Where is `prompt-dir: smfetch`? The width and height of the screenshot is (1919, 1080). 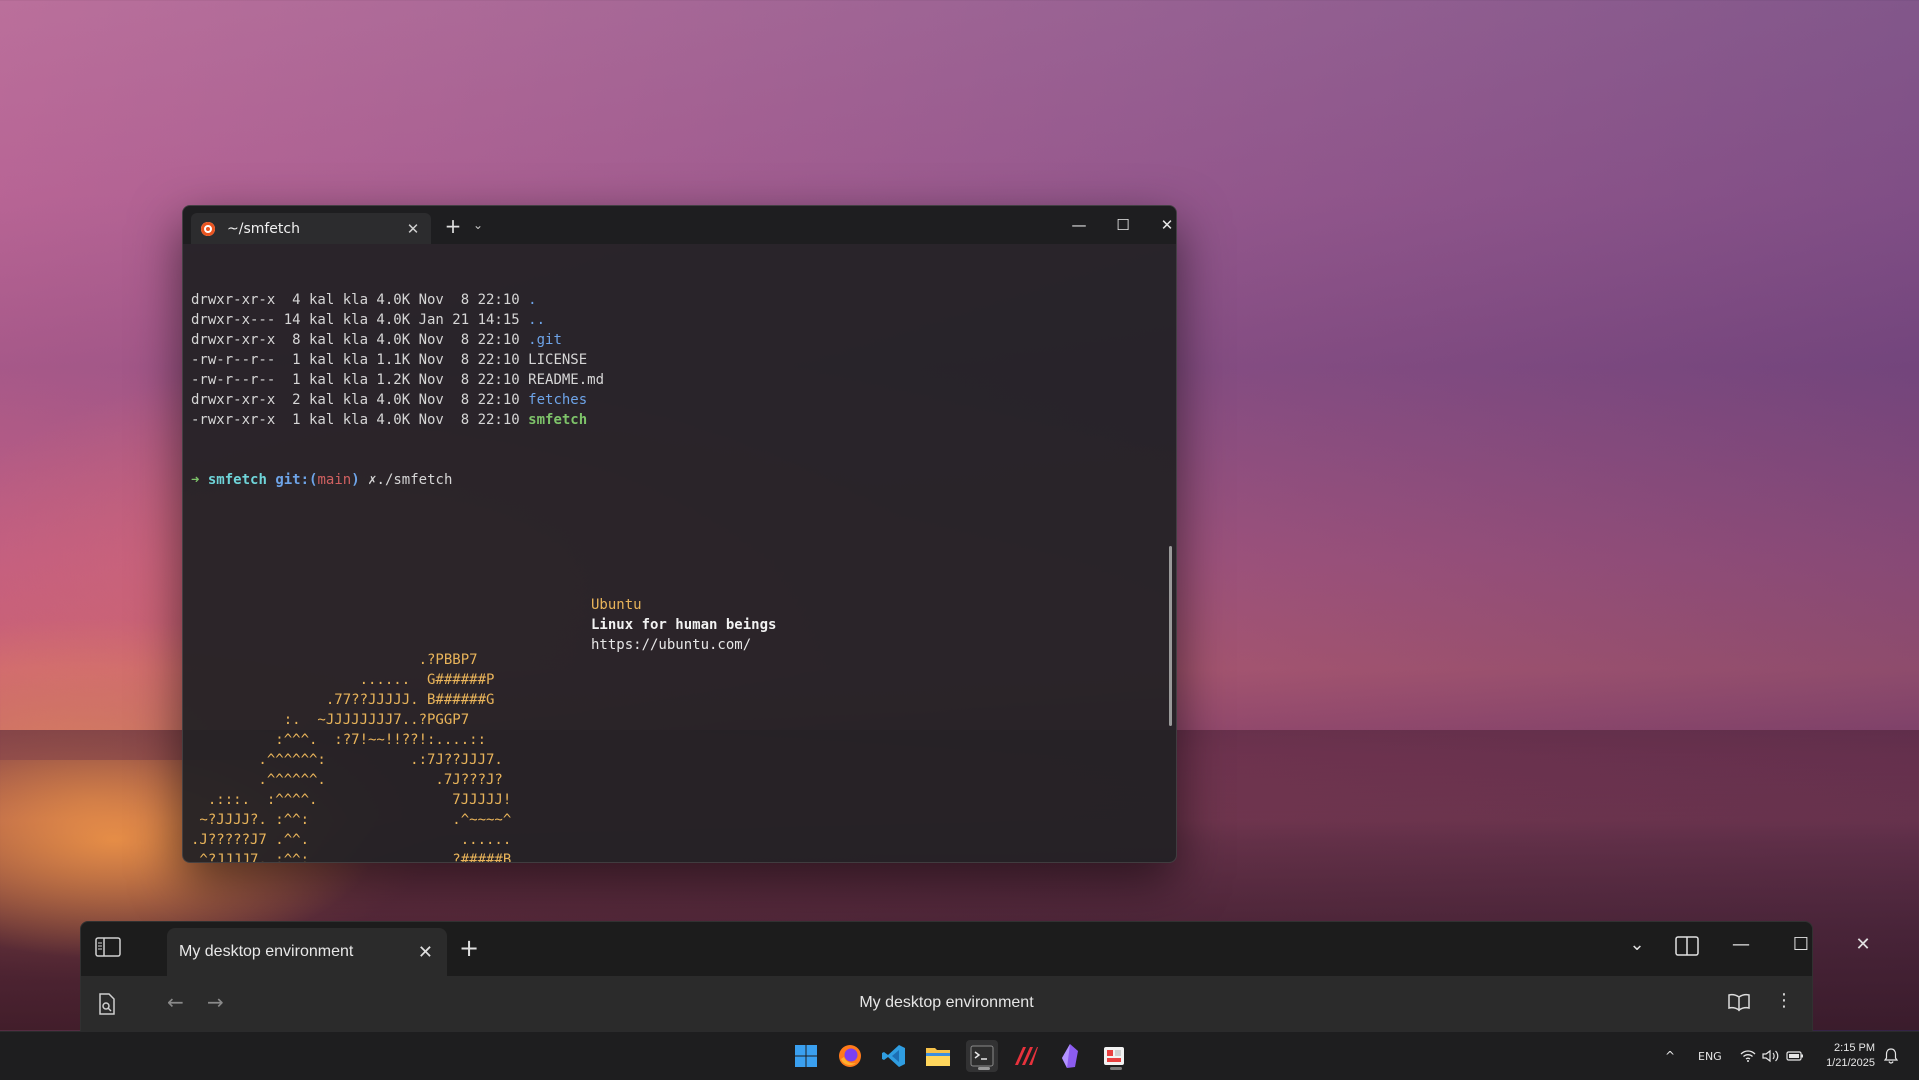
prompt-dir: smfetch is located at coordinates (237, 480).